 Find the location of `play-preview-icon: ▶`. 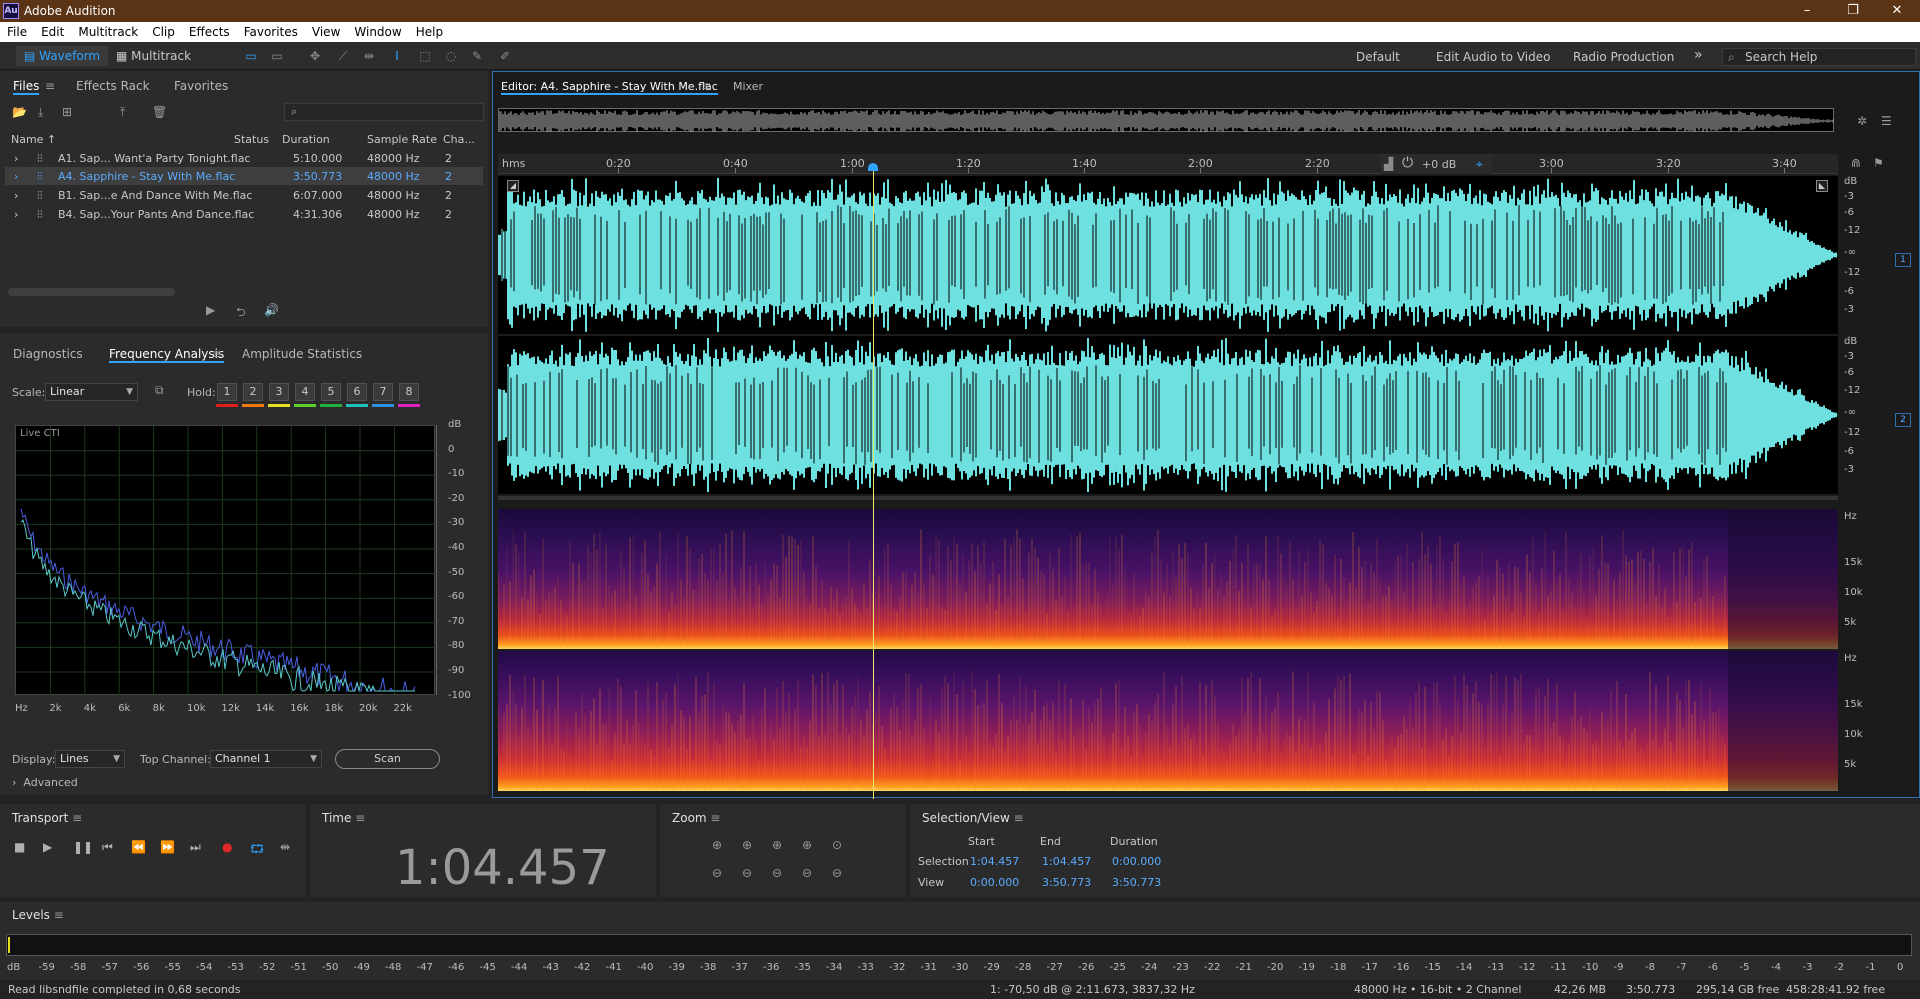

play-preview-icon: ▶ is located at coordinates (210, 310).